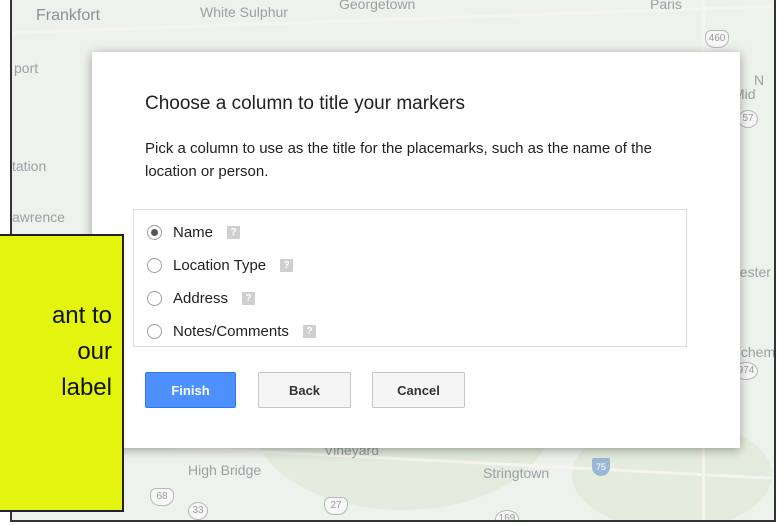  What do you see at coordinates (717, 39) in the screenshot?
I see `route-shield-icon: 460` at bounding box center [717, 39].